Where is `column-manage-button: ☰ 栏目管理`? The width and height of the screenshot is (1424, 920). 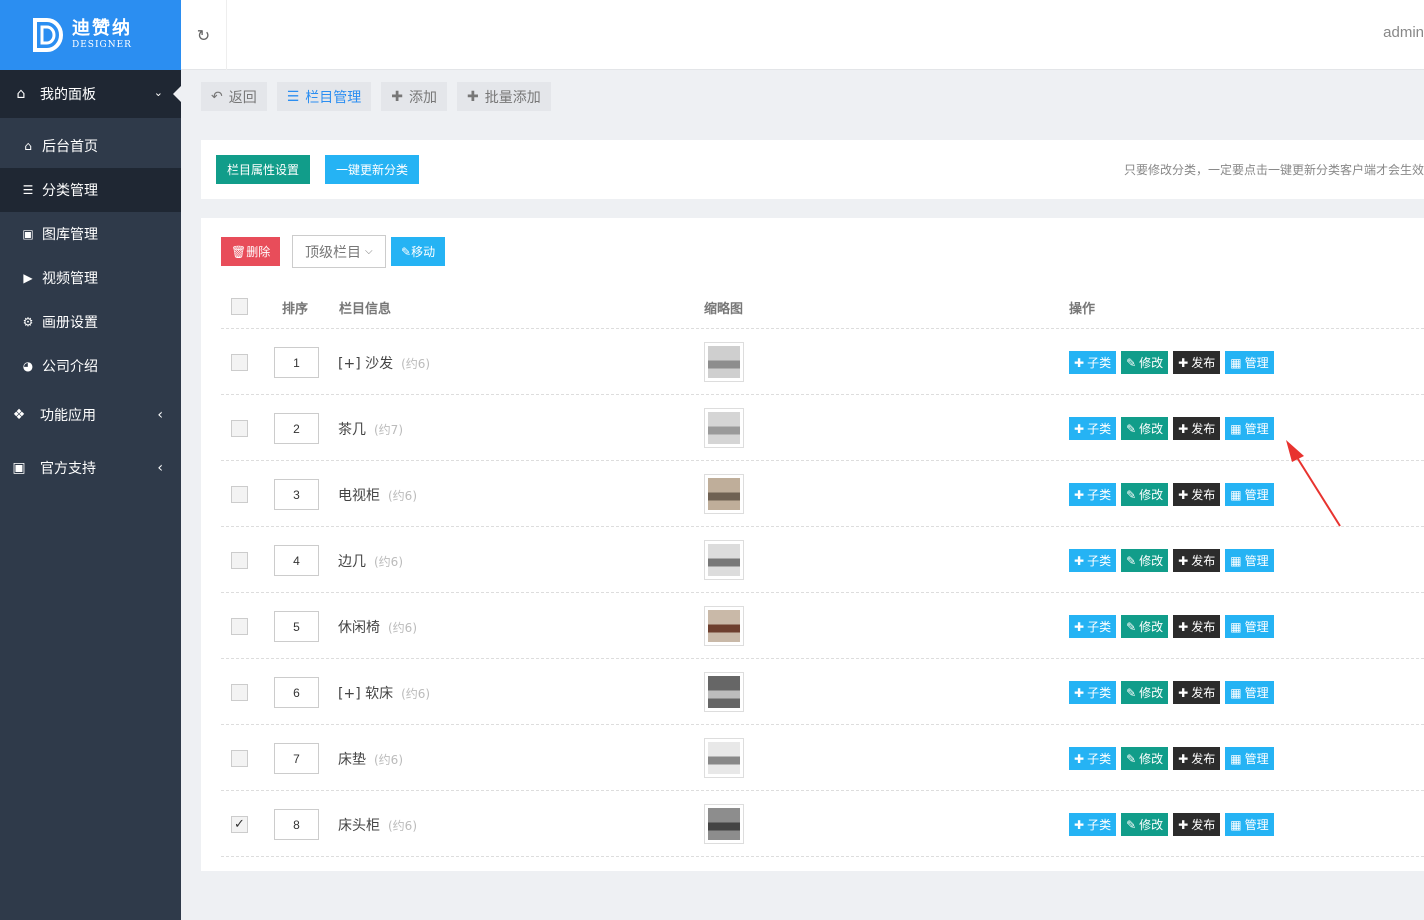 column-manage-button: ☰ 栏目管理 is located at coordinates (324, 96).